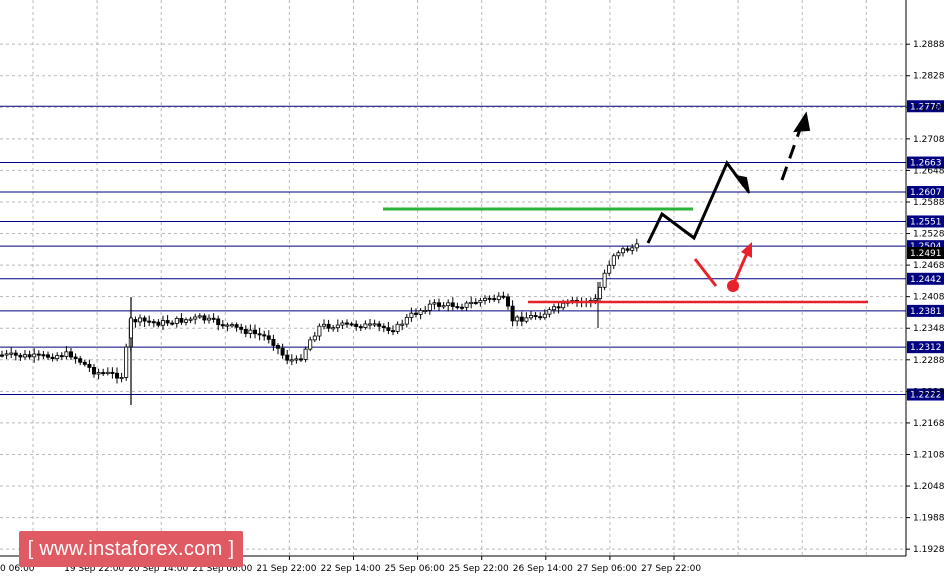 This screenshot has height=582, width=949. I want to click on alt-path-up, so click(741, 267).